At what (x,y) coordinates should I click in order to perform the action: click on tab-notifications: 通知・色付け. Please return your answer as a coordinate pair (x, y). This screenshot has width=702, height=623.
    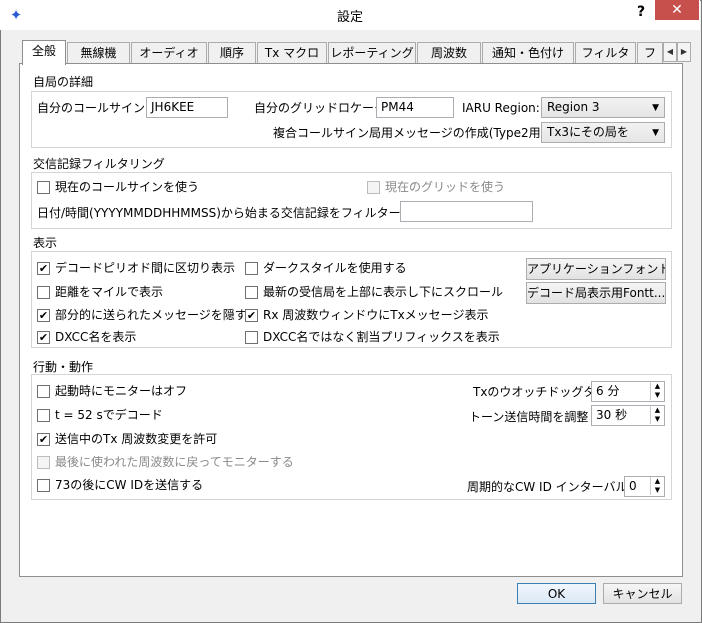
    Looking at the image, I should click on (528, 53).